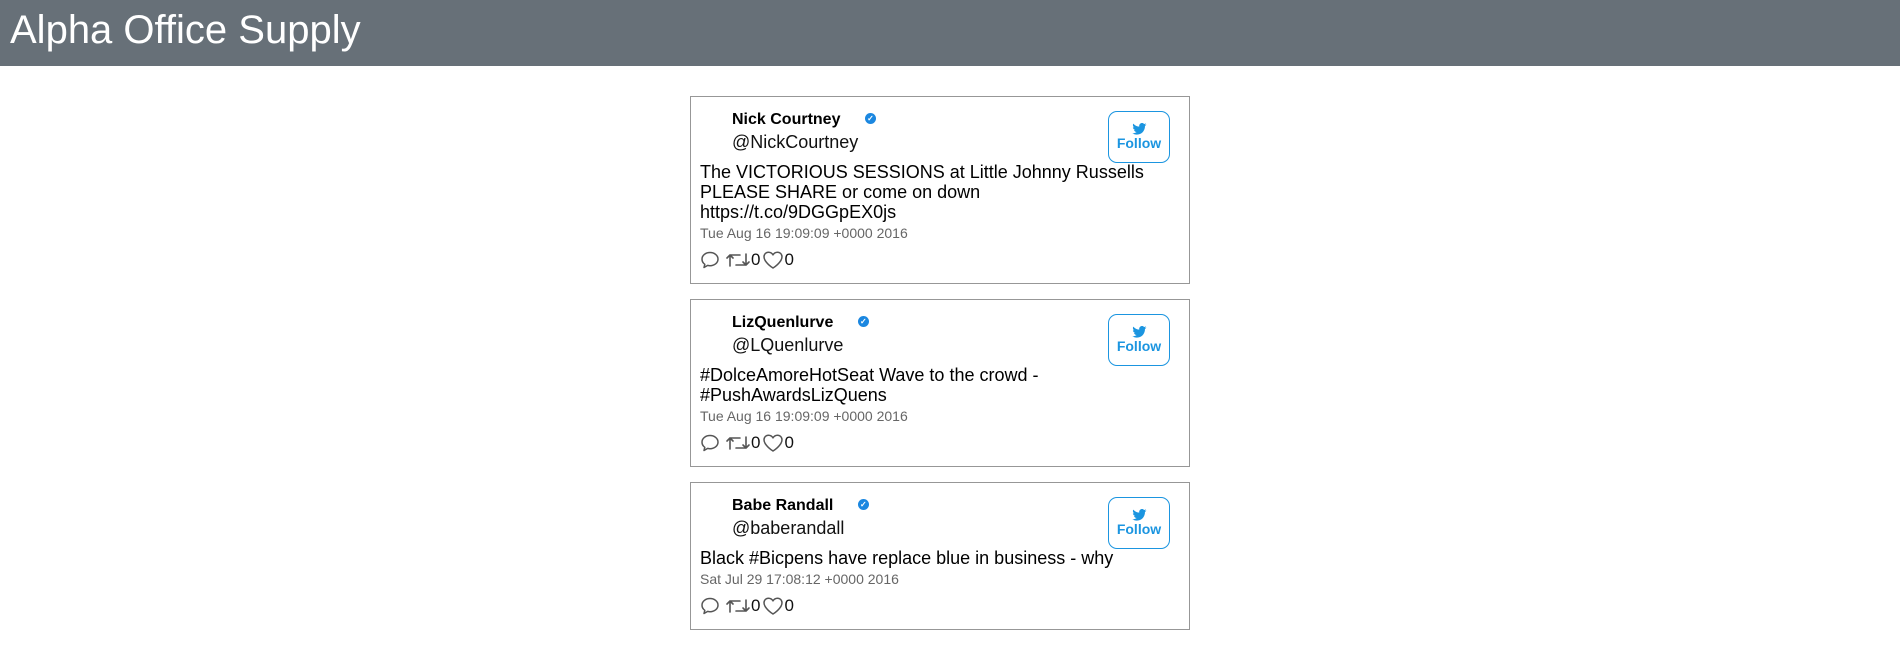 This screenshot has width=1900, height=645. Describe the element at coordinates (940, 522) in the screenshot. I see `tweet-header: Babe Randall ✓ @baberandall Follow` at that location.